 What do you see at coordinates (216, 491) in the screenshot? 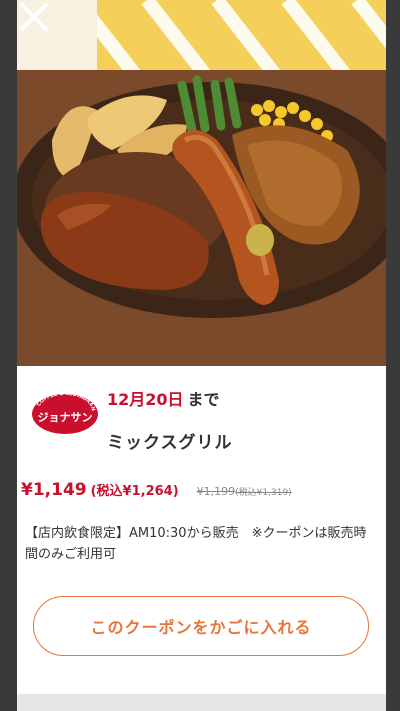
I see `original-price: ¥1,199` at bounding box center [216, 491].